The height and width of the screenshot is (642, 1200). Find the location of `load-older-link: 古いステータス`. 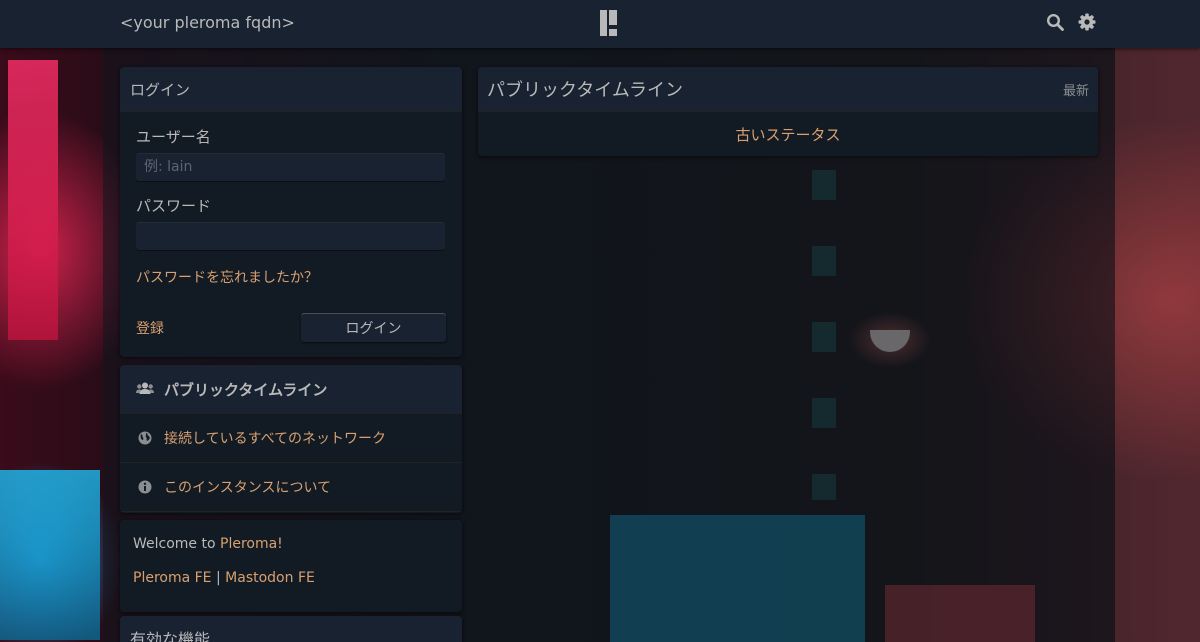

load-older-link: 古いステータス is located at coordinates (788, 134).